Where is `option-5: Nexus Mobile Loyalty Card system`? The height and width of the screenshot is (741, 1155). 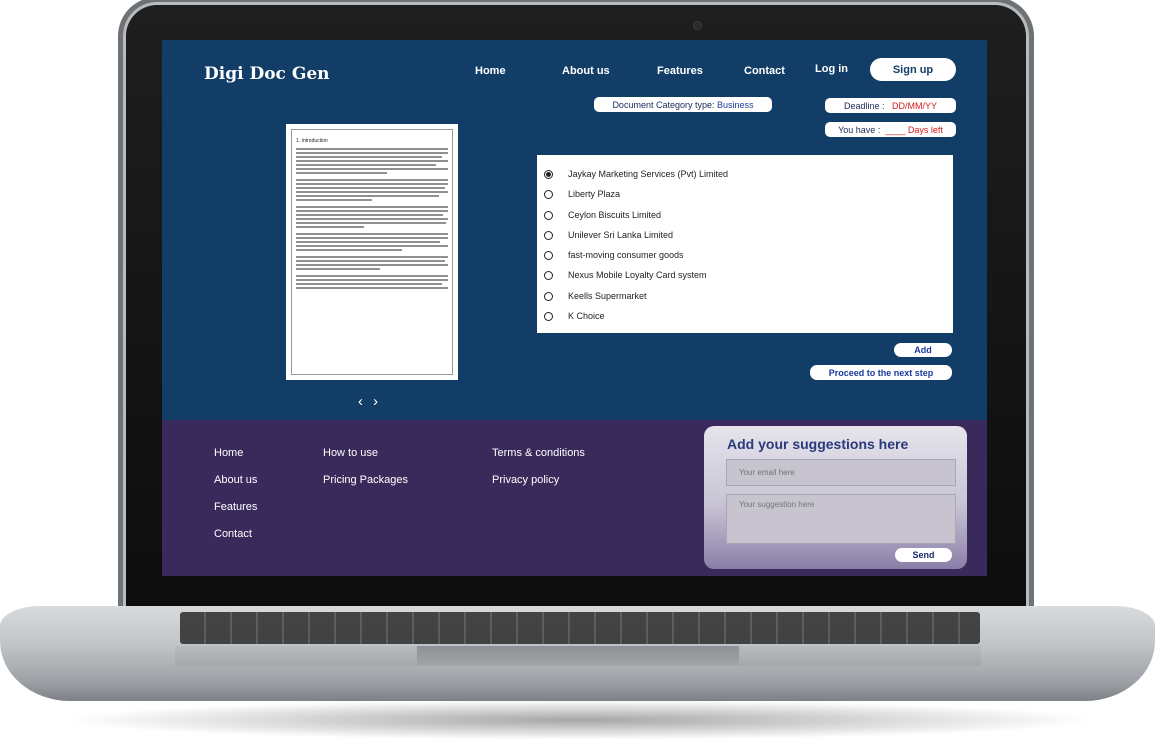
option-5: Nexus Mobile Loyalty Card system is located at coordinates (625, 275).